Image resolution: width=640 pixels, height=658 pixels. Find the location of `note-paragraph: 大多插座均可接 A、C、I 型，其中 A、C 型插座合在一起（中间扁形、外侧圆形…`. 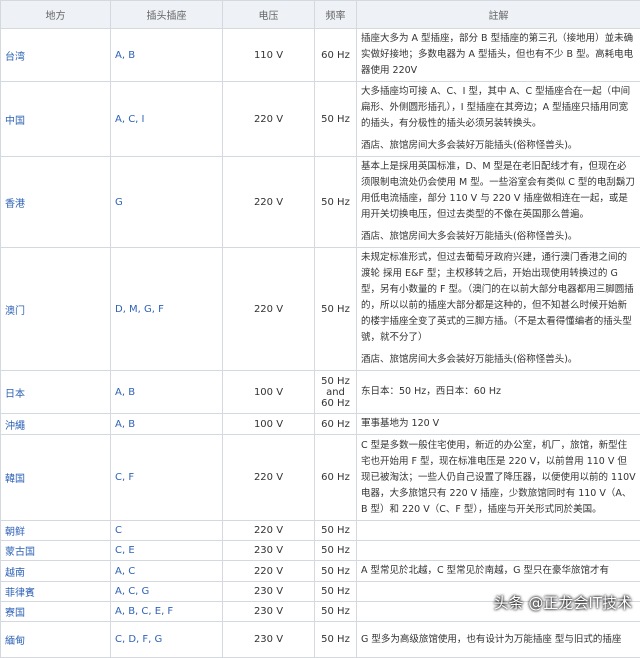

note-paragraph: 大多插座均可接 A、C、I 型，其中 A、C 型插座合在一起（中间扁形、外侧圆形… is located at coordinates (498, 108).